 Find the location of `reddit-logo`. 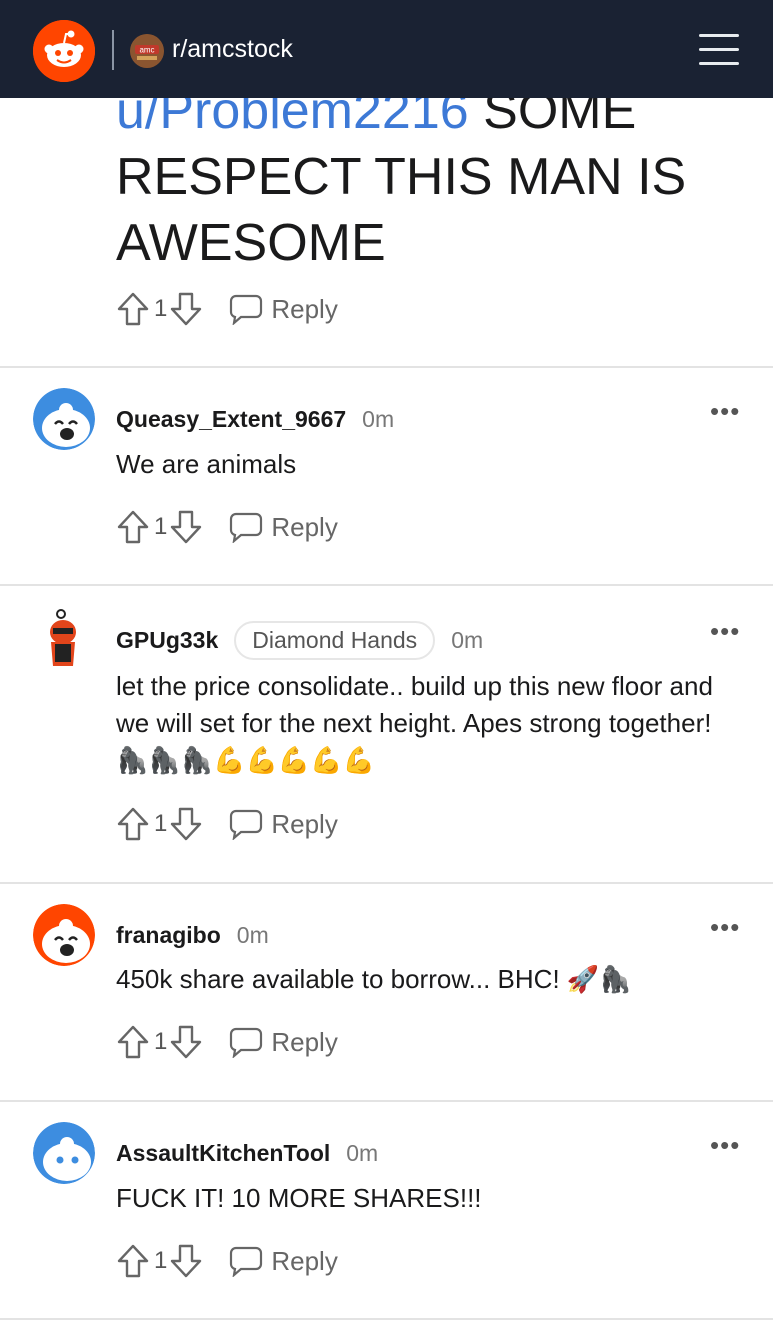

reddit-logo is located at coordinates (64, 51).